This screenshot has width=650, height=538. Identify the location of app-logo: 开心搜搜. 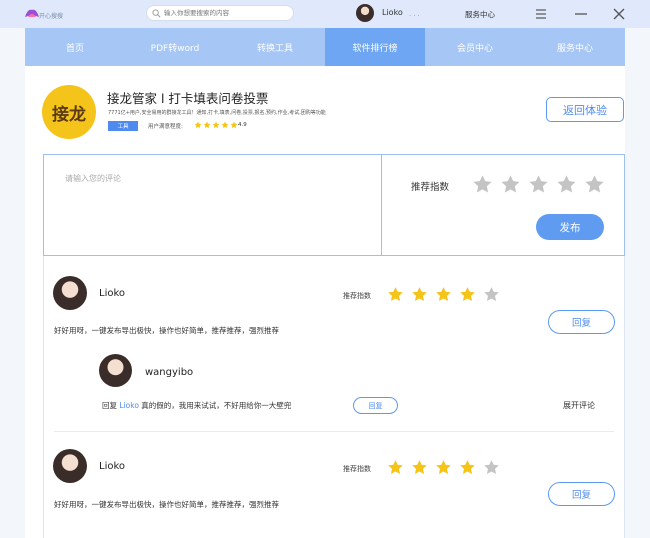
(48, 14).